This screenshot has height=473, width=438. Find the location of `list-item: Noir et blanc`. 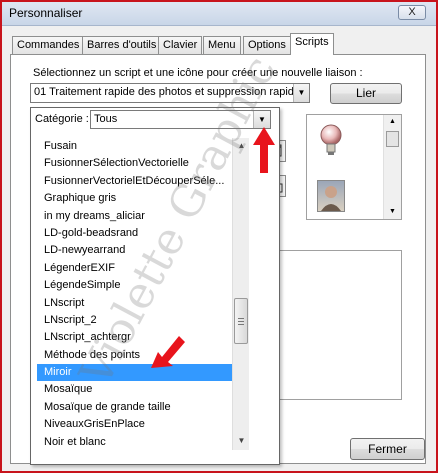

list-item: Noir et blanc is located at coordinates (134, 442).